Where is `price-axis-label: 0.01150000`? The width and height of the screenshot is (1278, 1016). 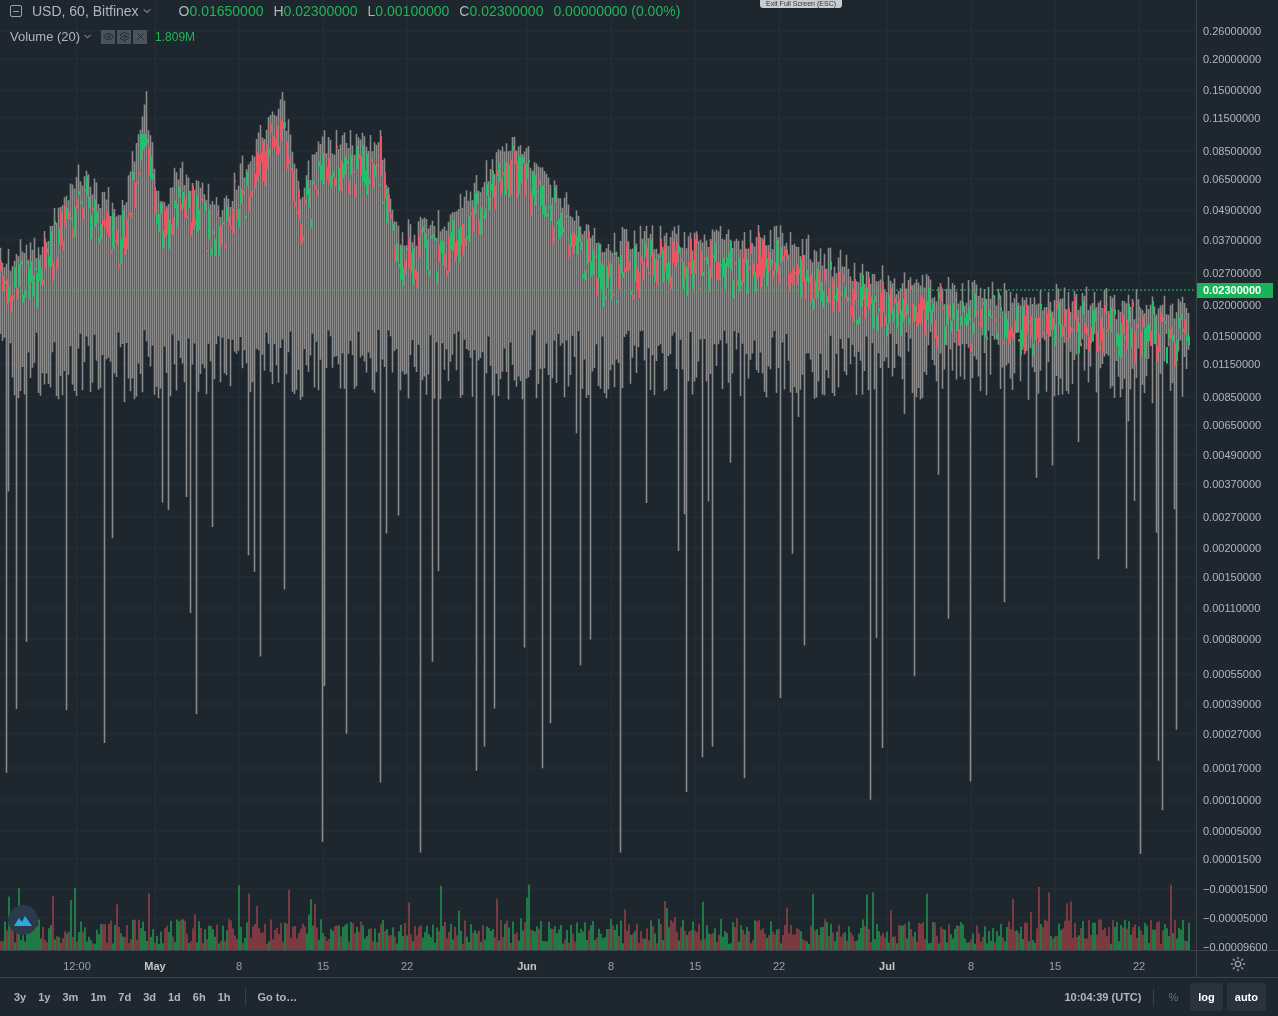
price-axis-label: 0.01150000 is located at coordinates (1232, 364).